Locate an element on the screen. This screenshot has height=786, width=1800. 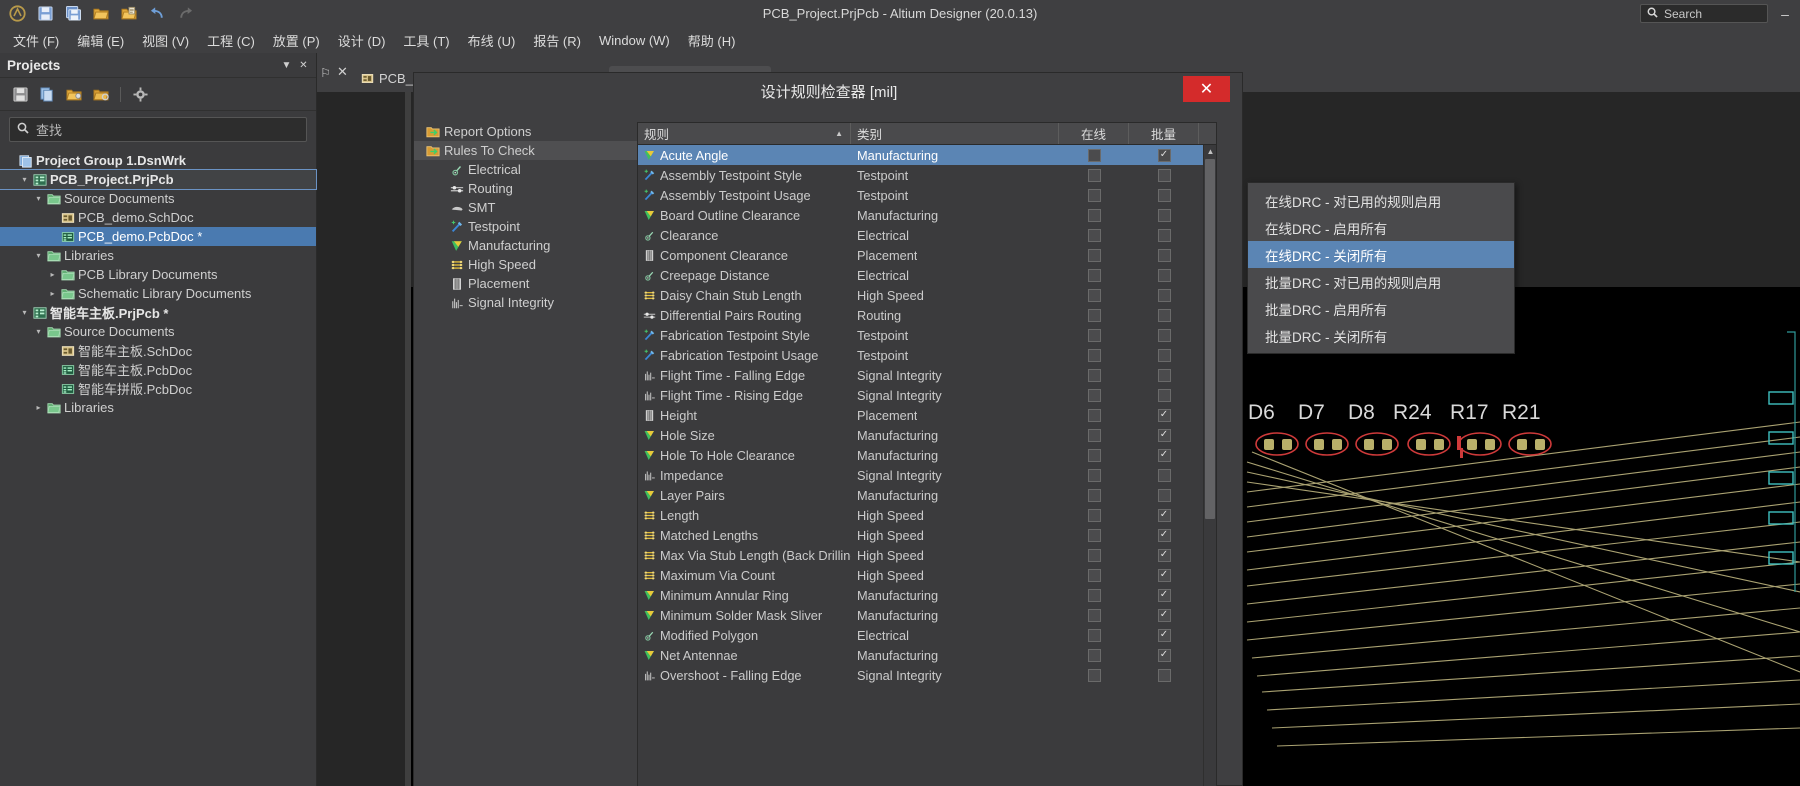
project-tree-item: 智能车拼版.PcbDoc is located at coordinates (158, 388).